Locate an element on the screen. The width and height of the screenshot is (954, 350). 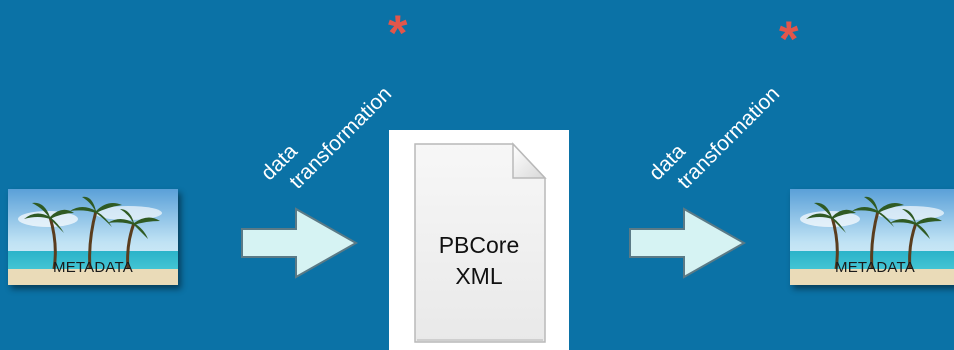
pbcore-xml-document: PBCore XML is located at coordinates (479, 240).